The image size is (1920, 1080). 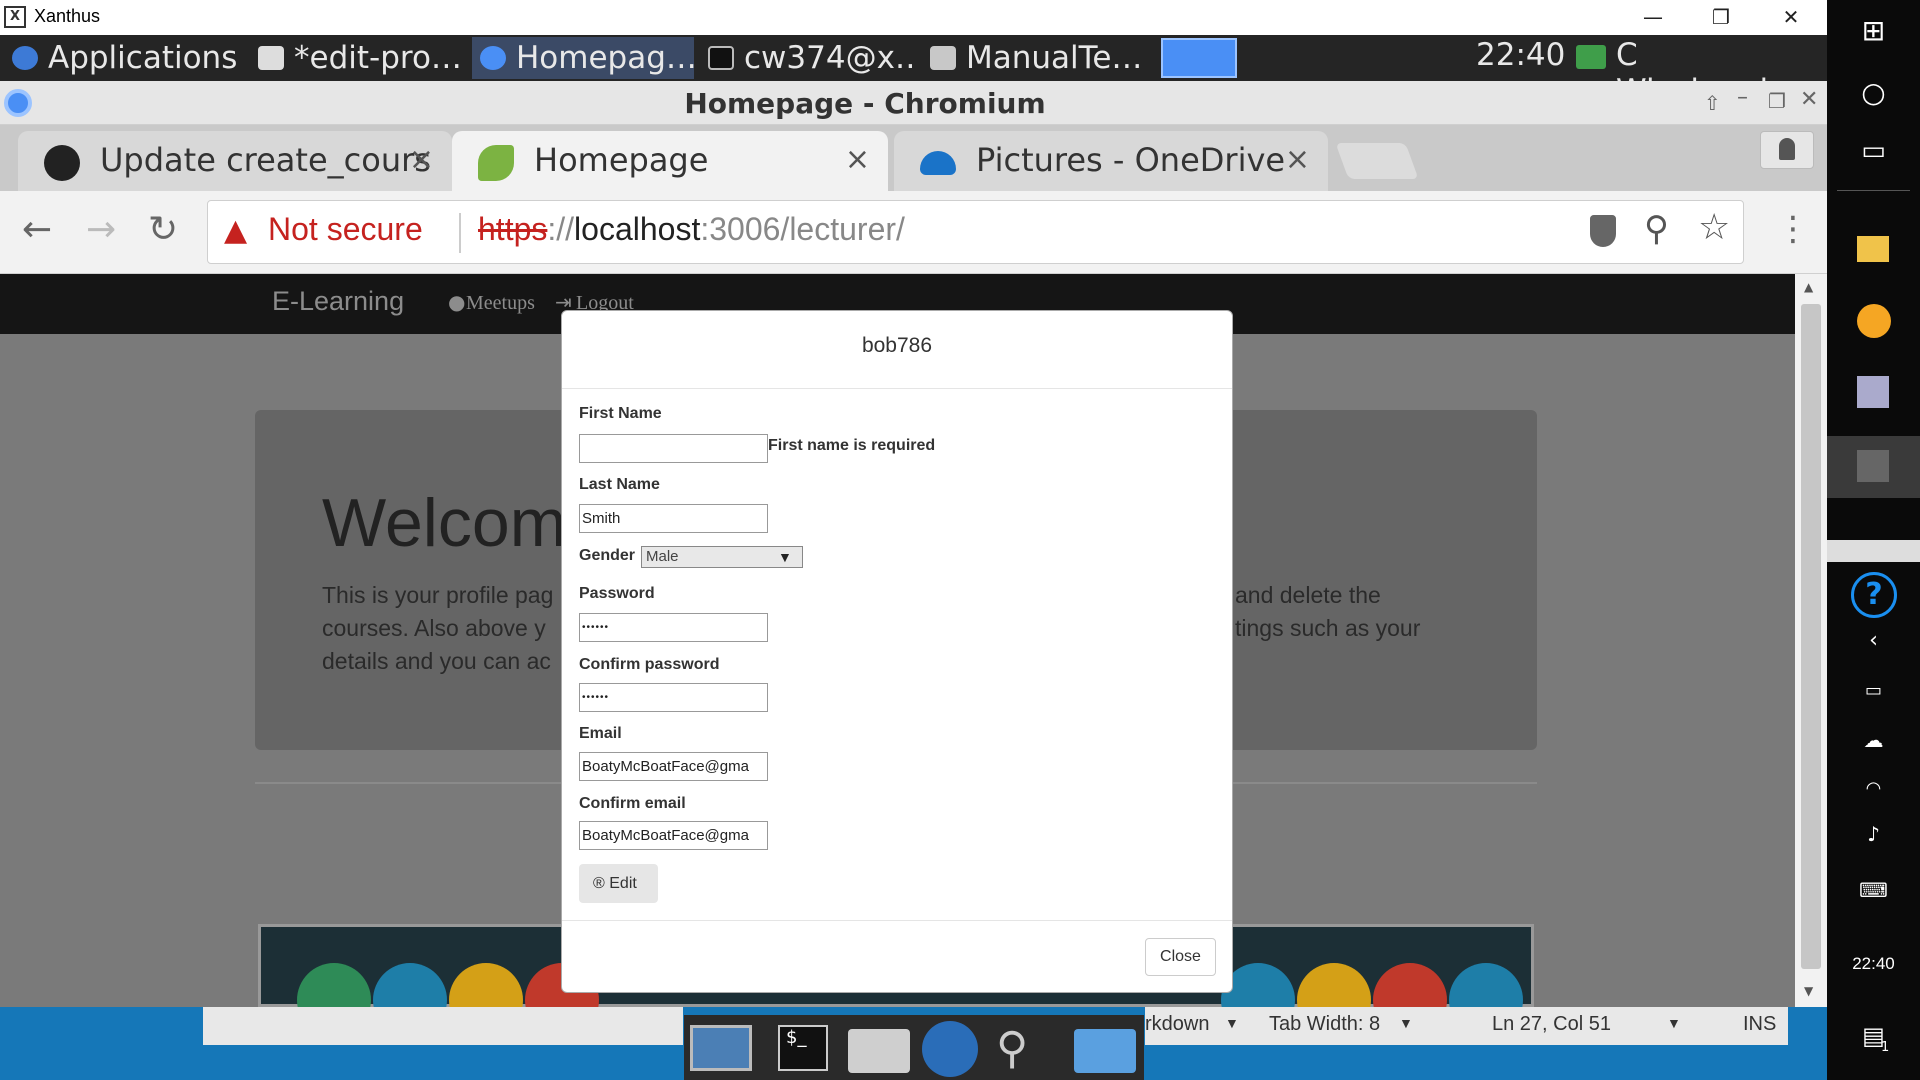 What do you see at coordinates (1873, 392) in the screenshot?
I see `xanthus-taskbar-icon` at bounding box center [1873, 392].